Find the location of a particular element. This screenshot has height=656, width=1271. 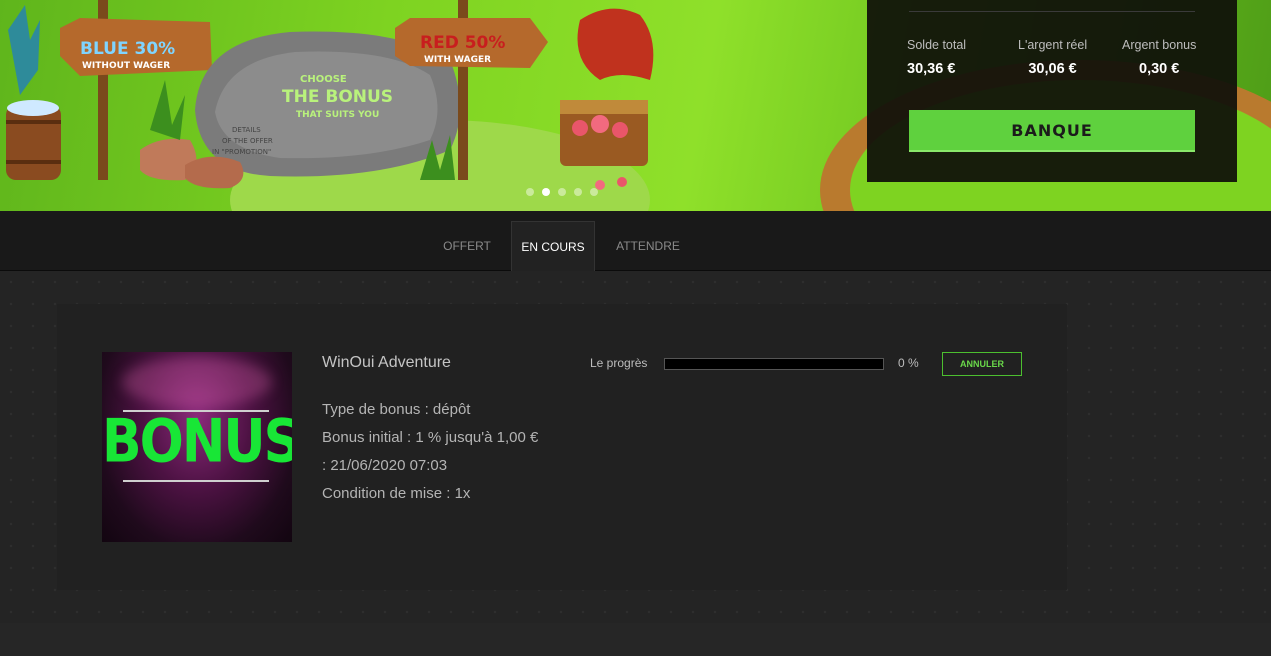

offer-wager: Condition de mise : 1x is located at coordinates (396, 493).